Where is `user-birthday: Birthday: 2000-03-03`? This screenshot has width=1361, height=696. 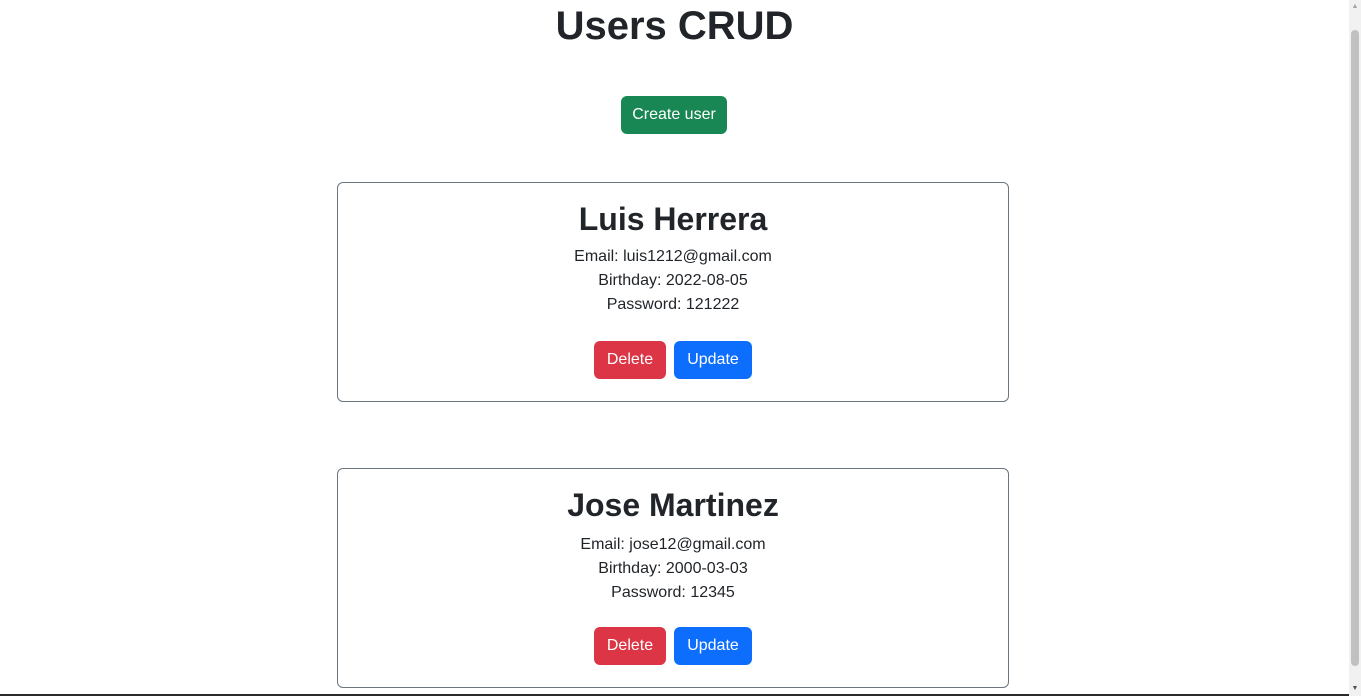
user-birthday: Birthday: 2000-03-03 is located at coordinates (673, 568).